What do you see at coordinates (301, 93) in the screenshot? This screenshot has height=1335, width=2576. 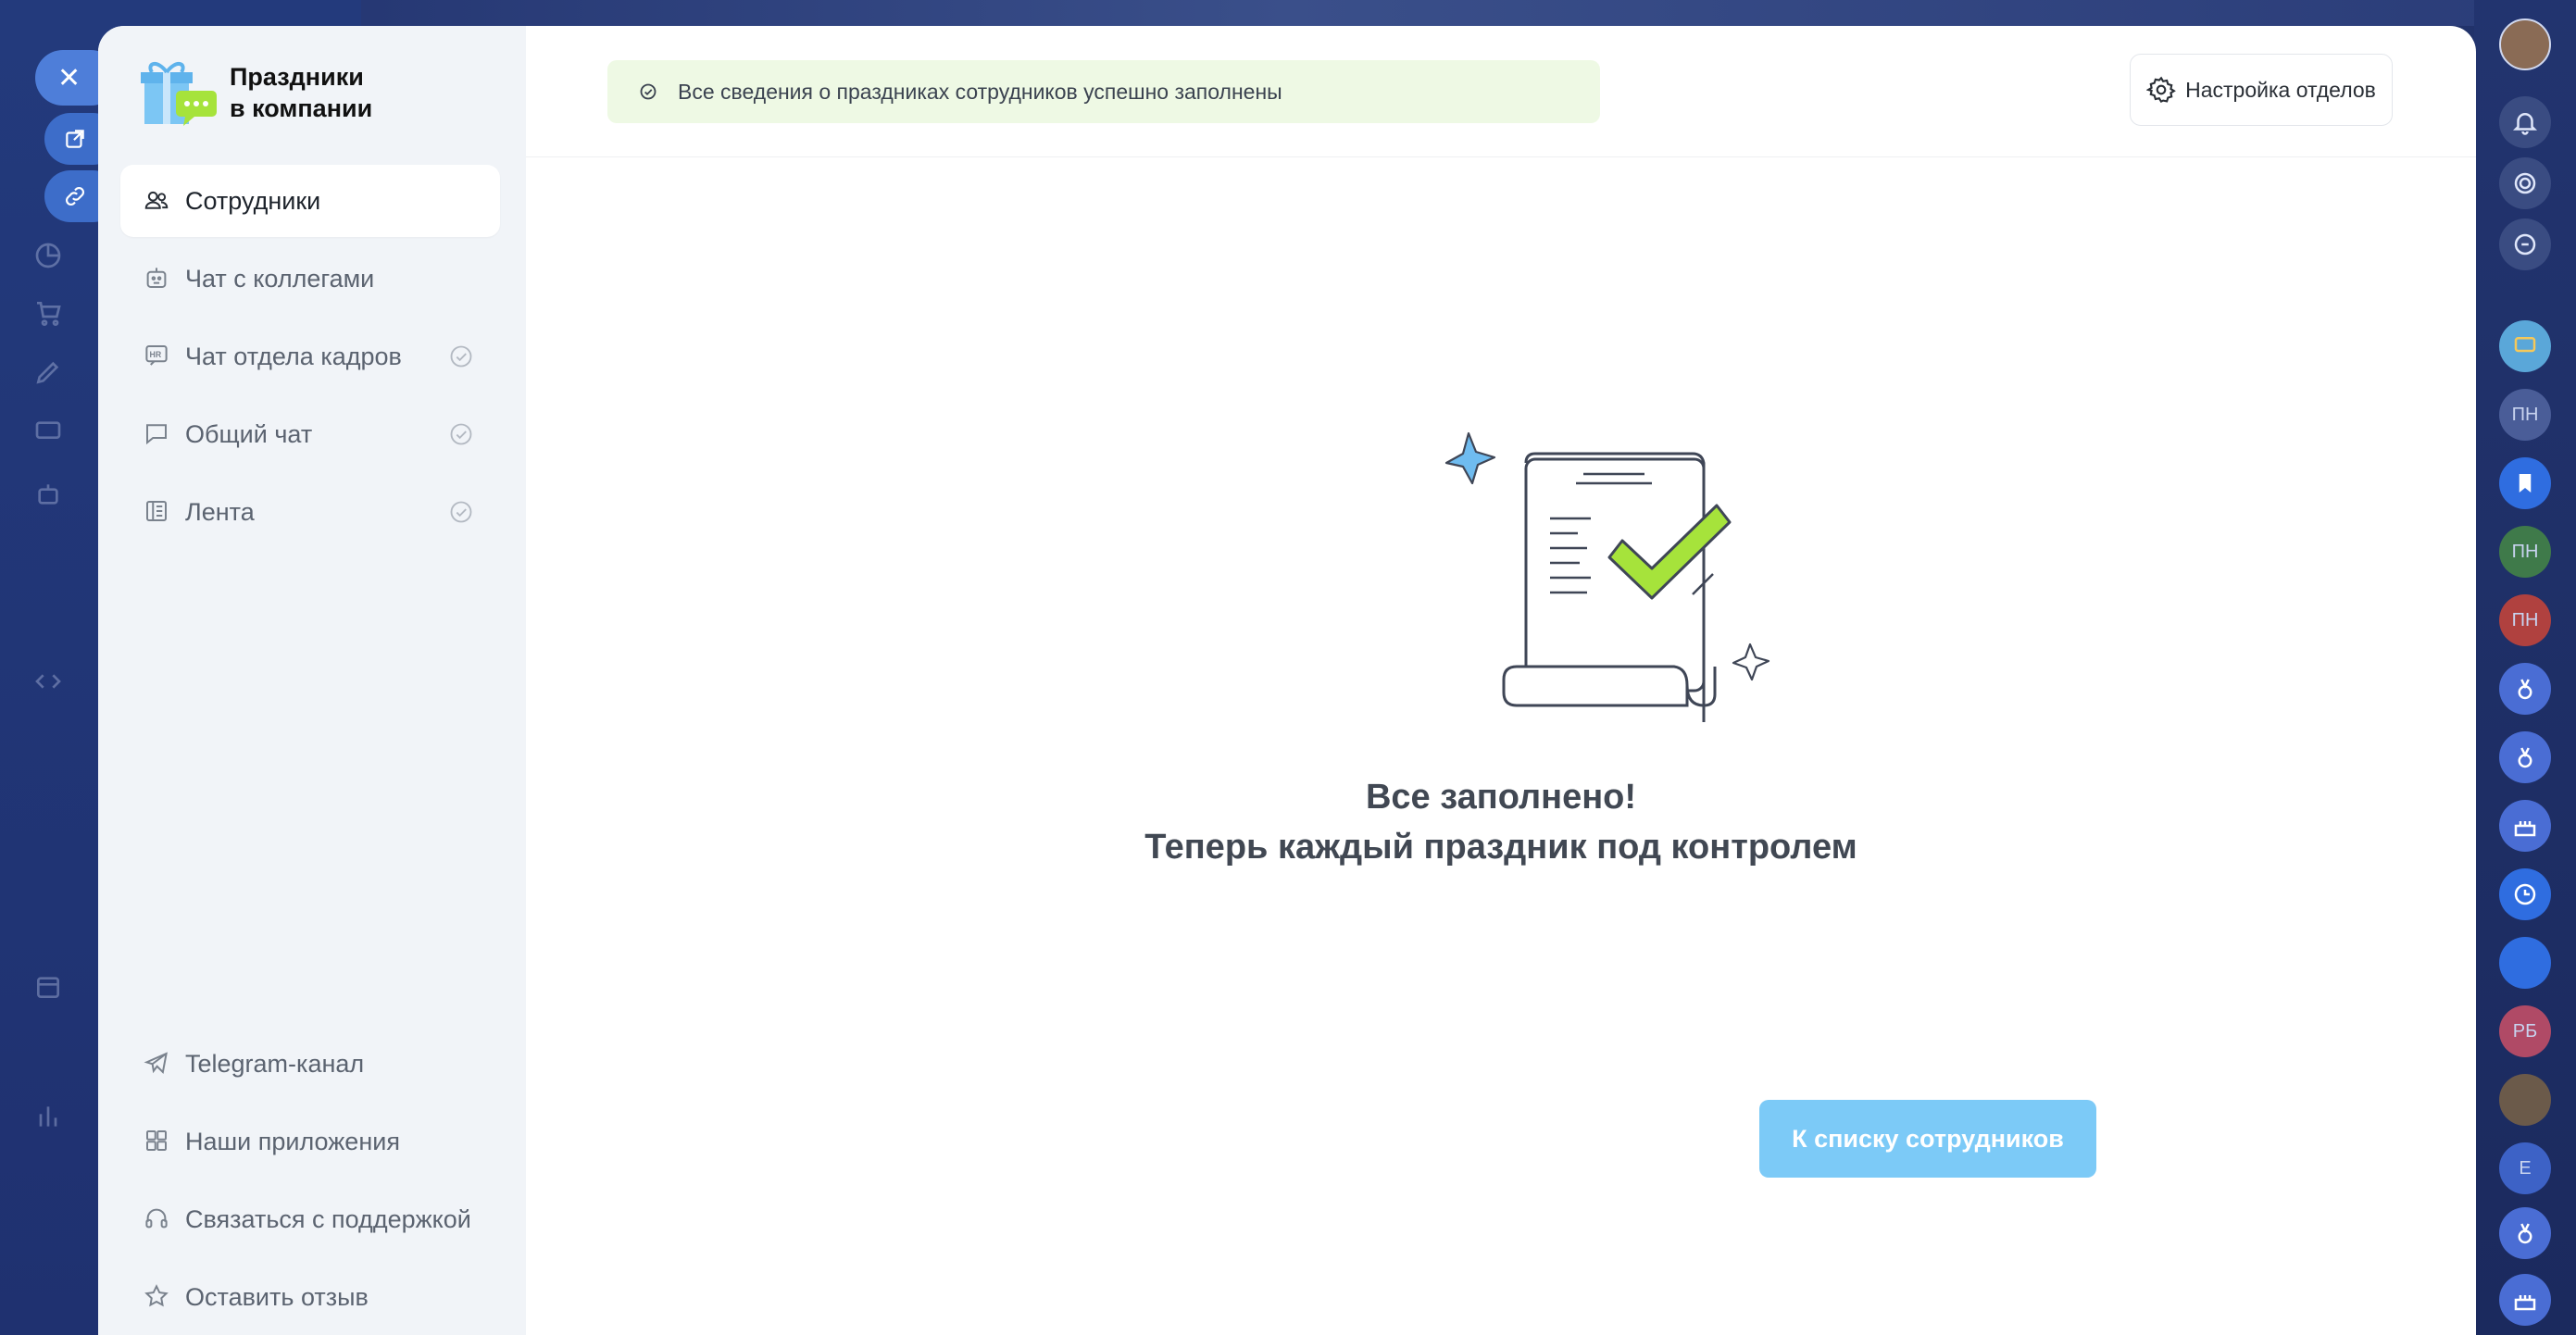 I see `app-title: Праздники в компании` at bounding box center [301, 93].